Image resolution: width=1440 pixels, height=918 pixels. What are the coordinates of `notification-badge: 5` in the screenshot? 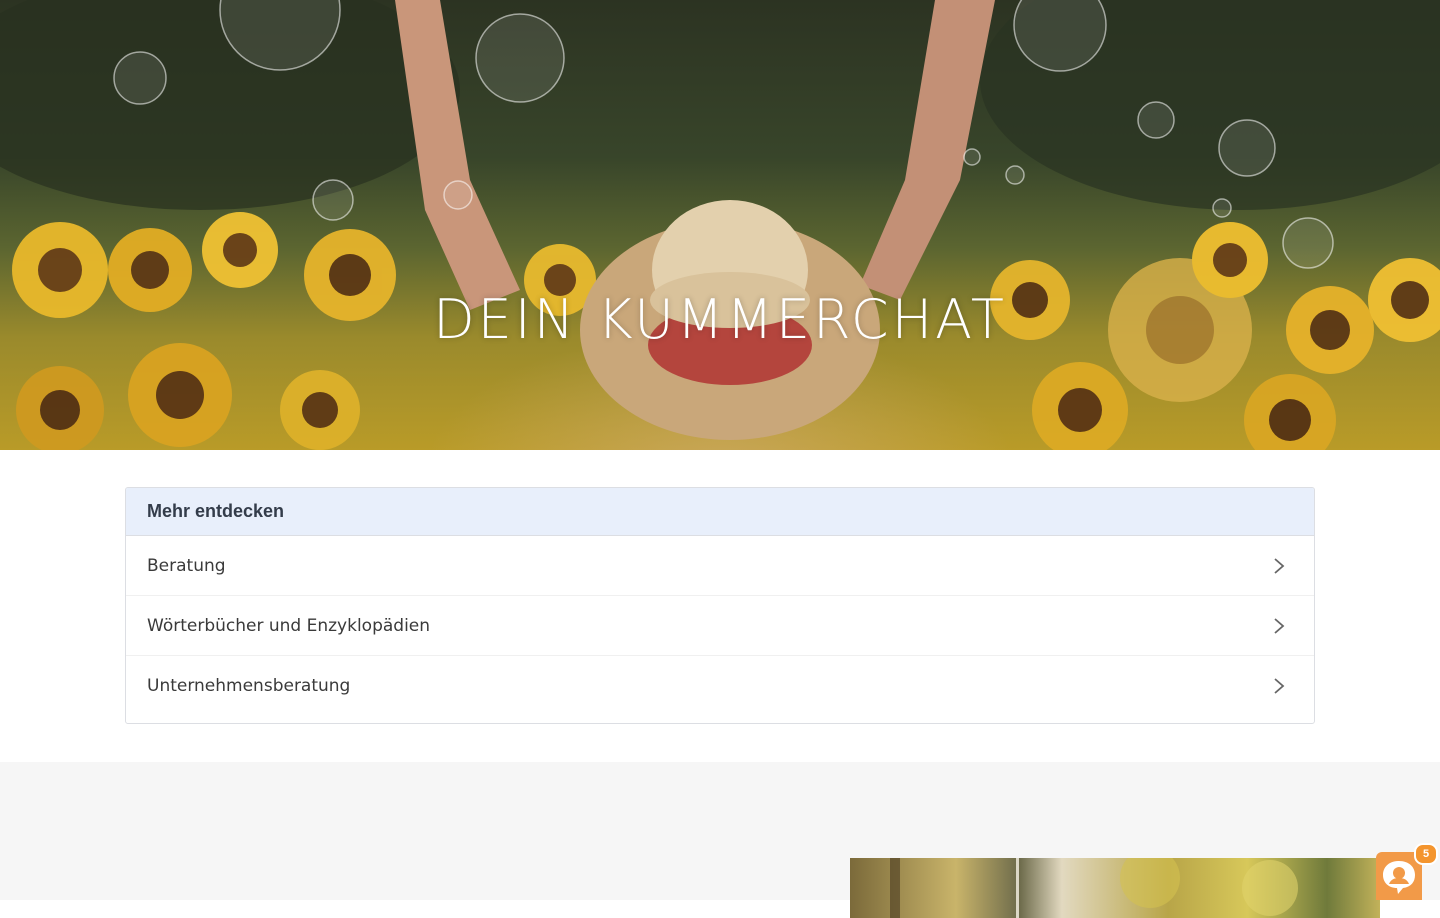 It's located at (1426, 854).